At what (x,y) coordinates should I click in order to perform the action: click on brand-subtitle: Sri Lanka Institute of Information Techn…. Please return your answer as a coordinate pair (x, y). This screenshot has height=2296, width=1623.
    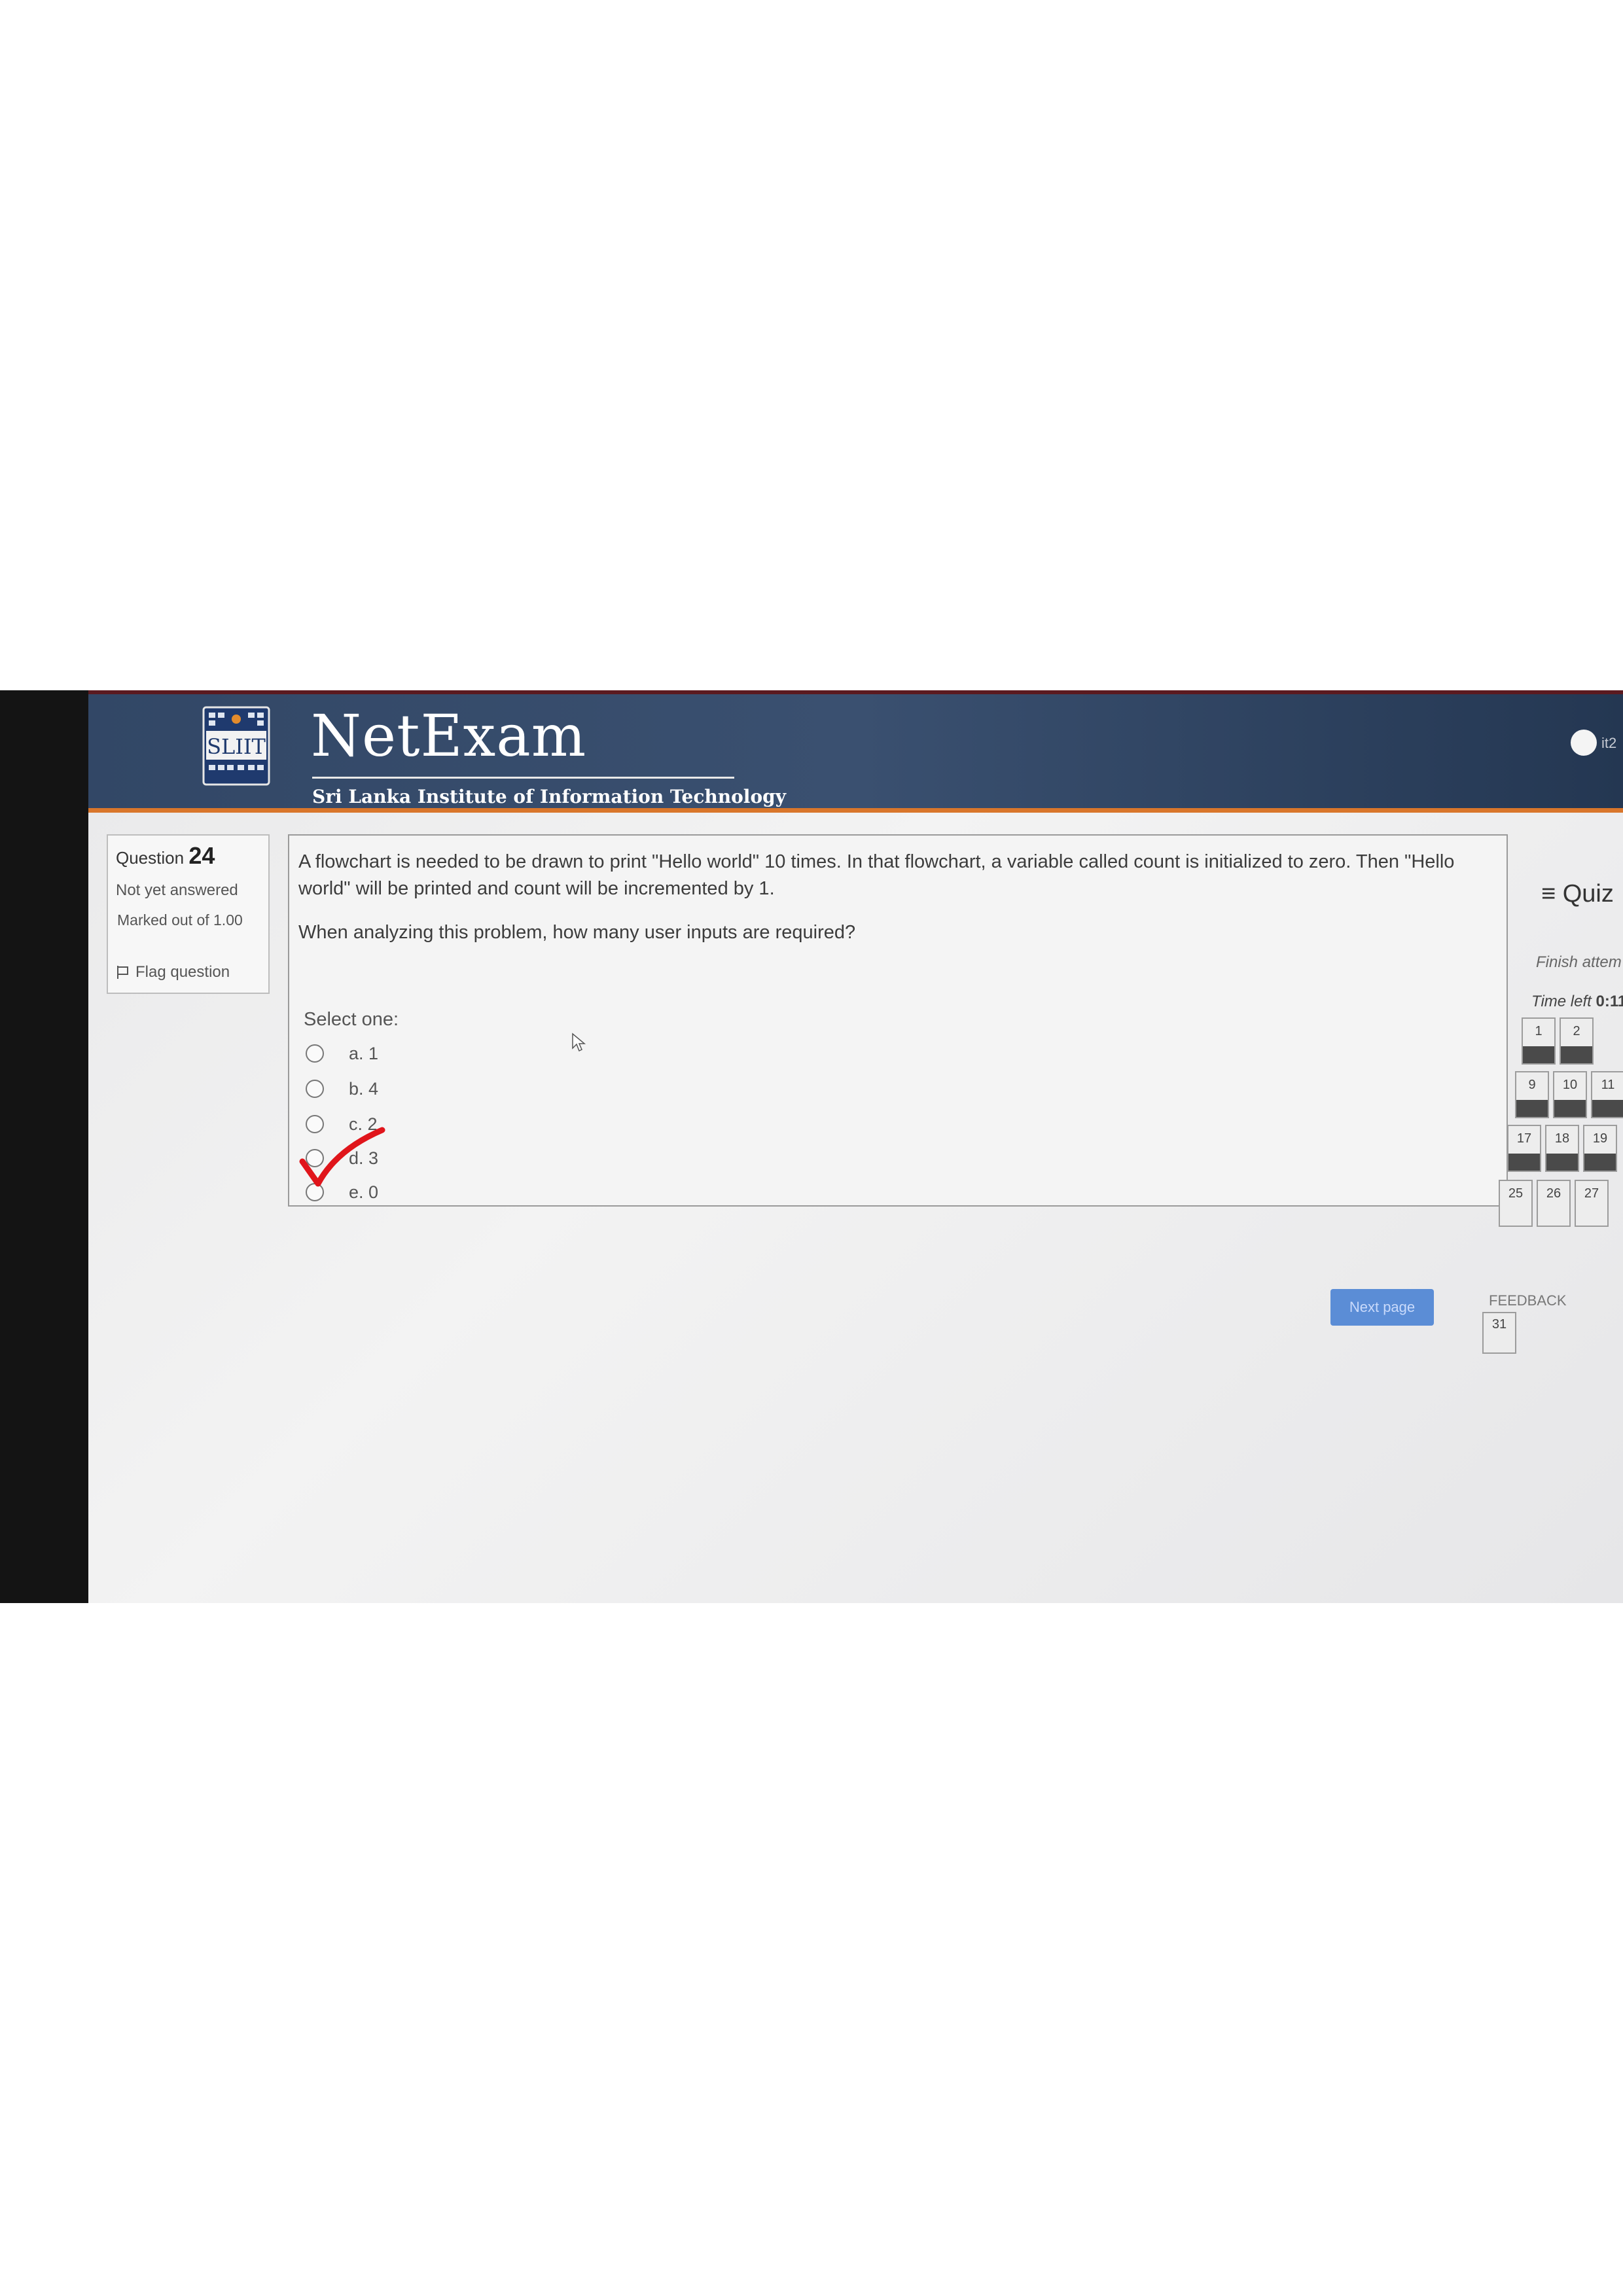
    Looking at the image, I should click on (549, 796).